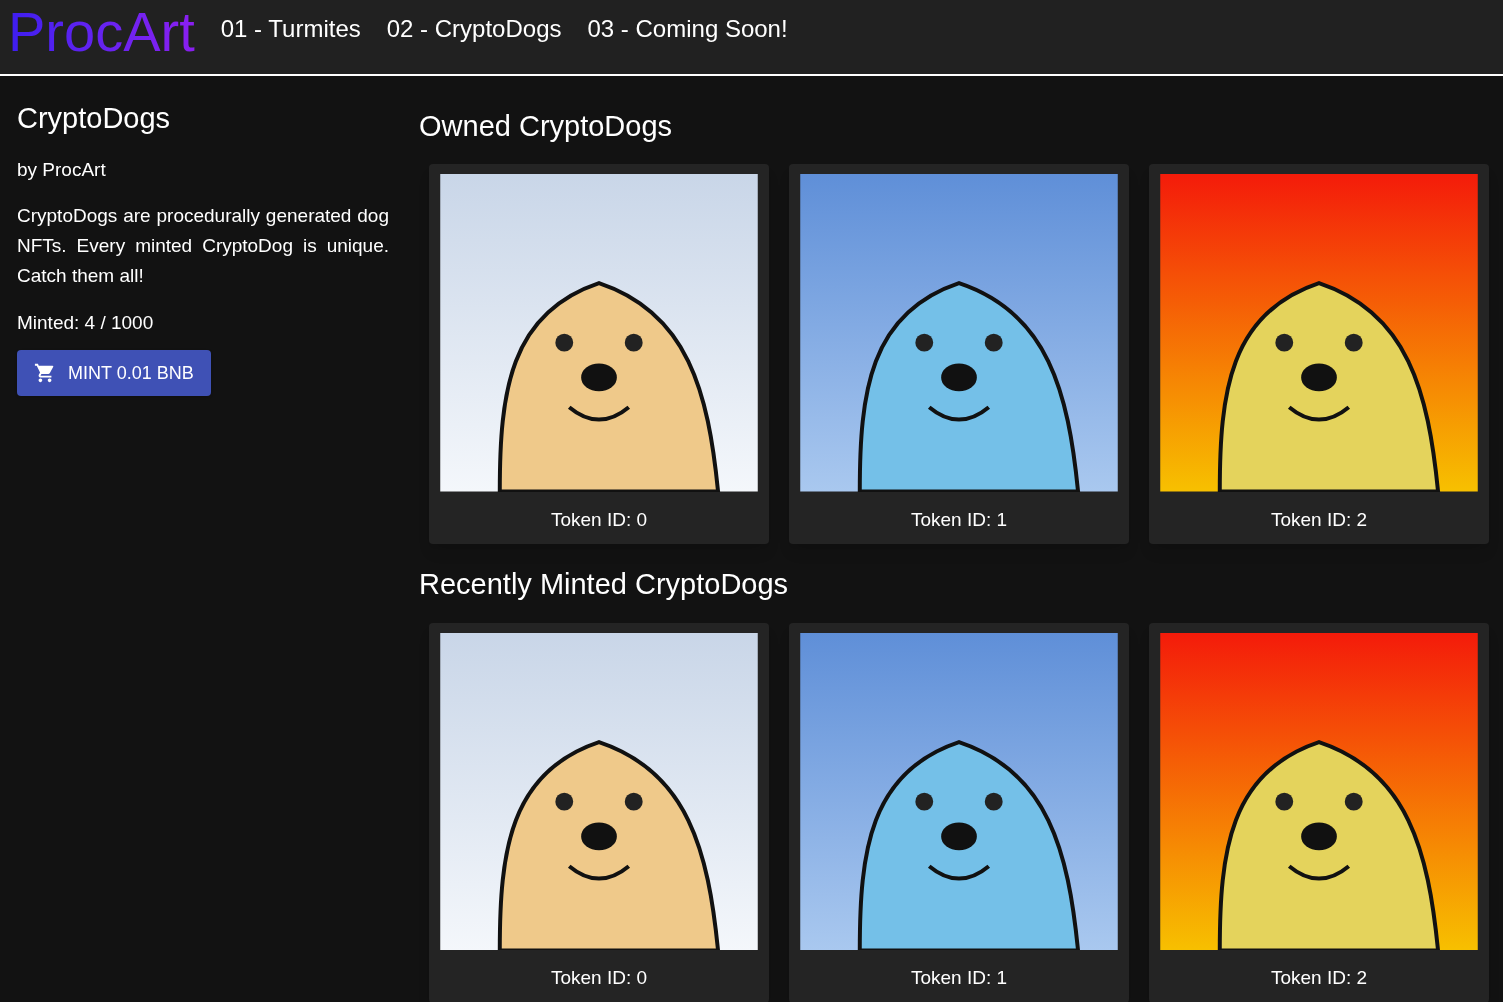 The width and height of the screenshot is (1503, 1002). What do you see at coordinates (203, 245) in the screenshot?
I see `description: CryptoDogs are procedurally generated dog NFTs. Every minted CryptoDog is unique. Catch them all!` at bounding box center [203, 245].